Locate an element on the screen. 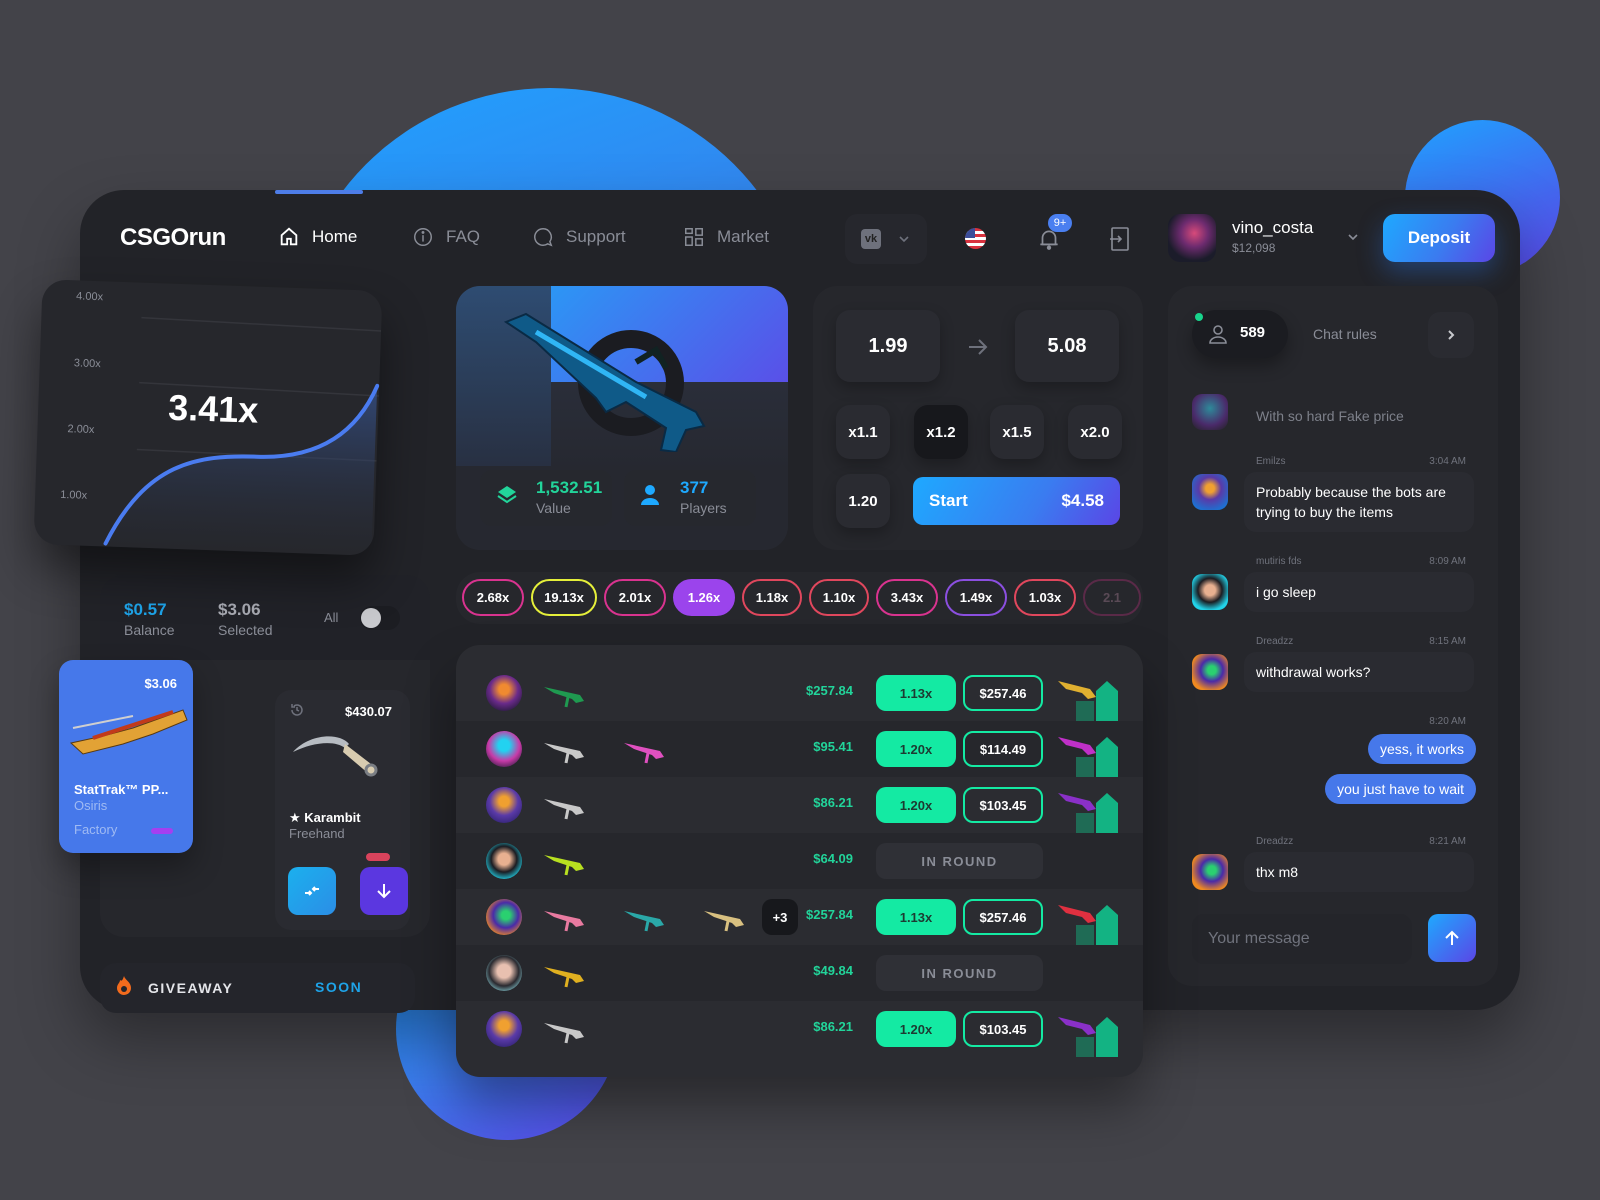 This screenshot has height=1200, width=1600. nav-faq-label: FAQ is located at coordinates (463, 236).